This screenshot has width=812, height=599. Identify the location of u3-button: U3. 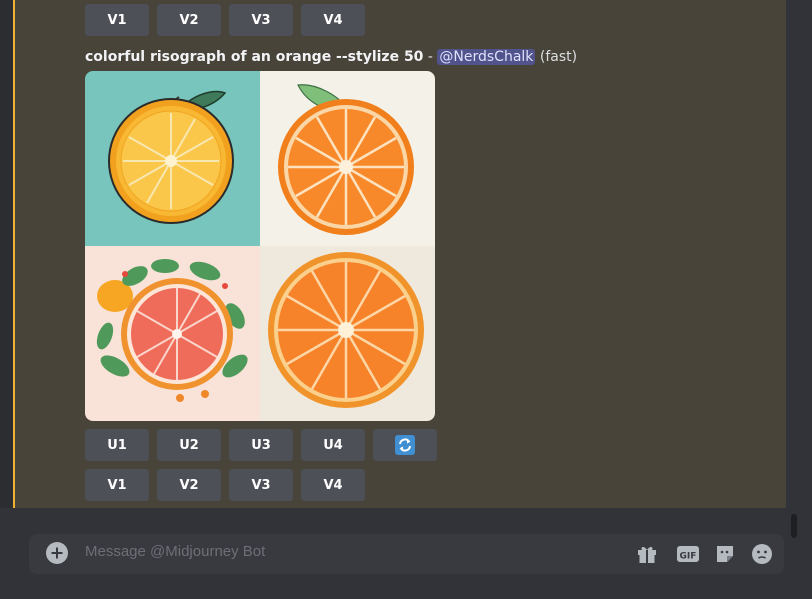
(261, 445).